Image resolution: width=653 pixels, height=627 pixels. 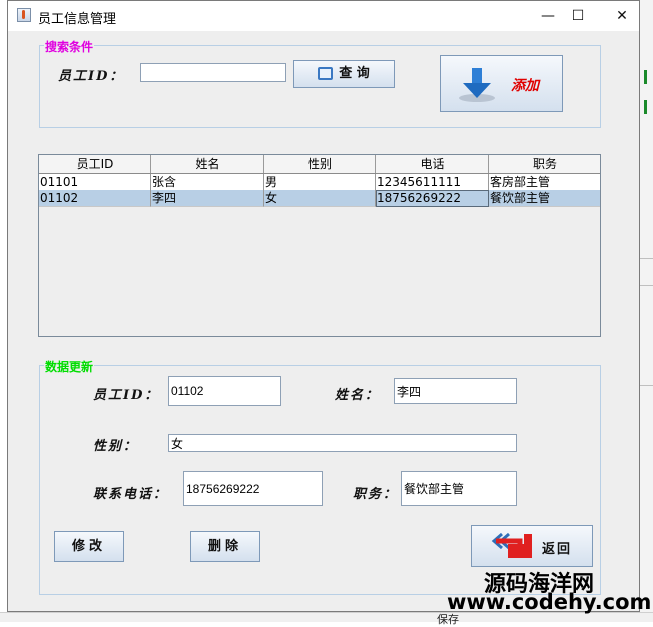 What do you see at coordinates (455, 391) in the screenshot?
I see `update-name-input` at bounding box center [455, 391].